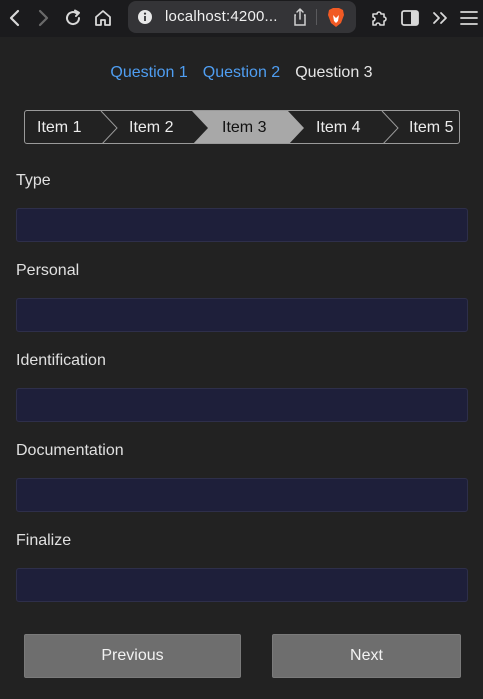 The width and height of the screenshot is (483, 699). I want to click on double-chevron-icon, so click(440, 18).